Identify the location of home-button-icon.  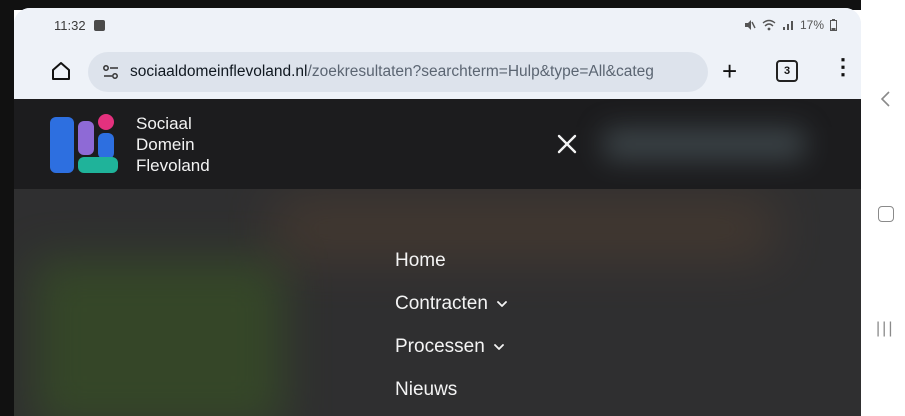
(886, 214).